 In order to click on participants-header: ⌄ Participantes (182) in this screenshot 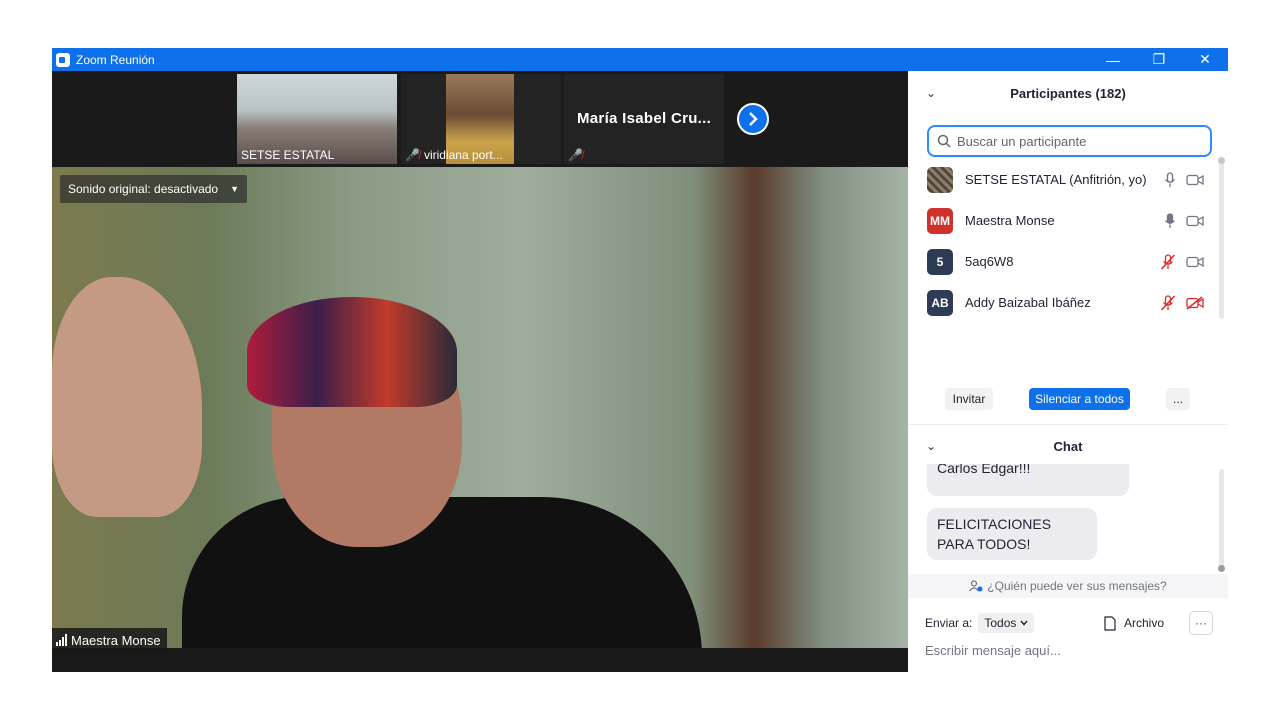, I will do `click(1068, 93)`.